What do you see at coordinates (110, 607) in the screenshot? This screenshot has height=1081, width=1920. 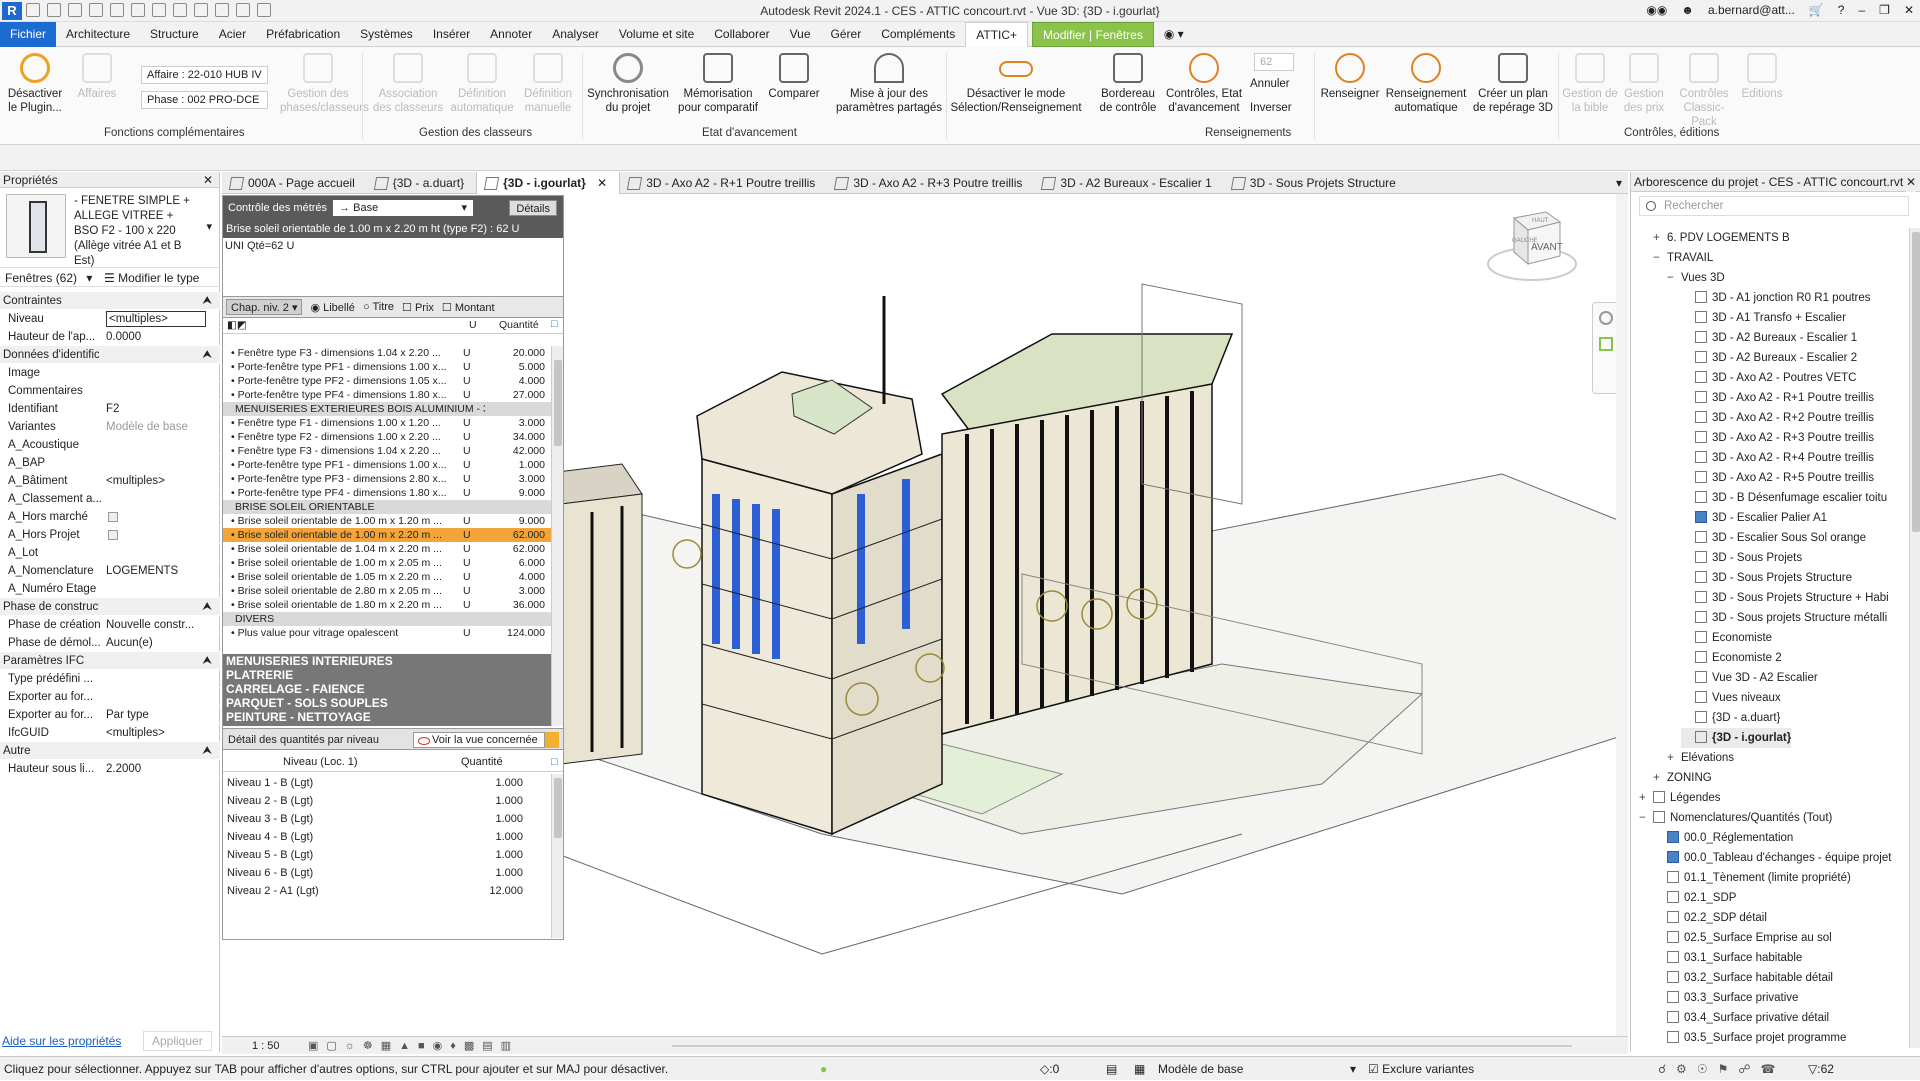 I see `property-category: Phase de construction ⮝` at bounding box center [110, 607].